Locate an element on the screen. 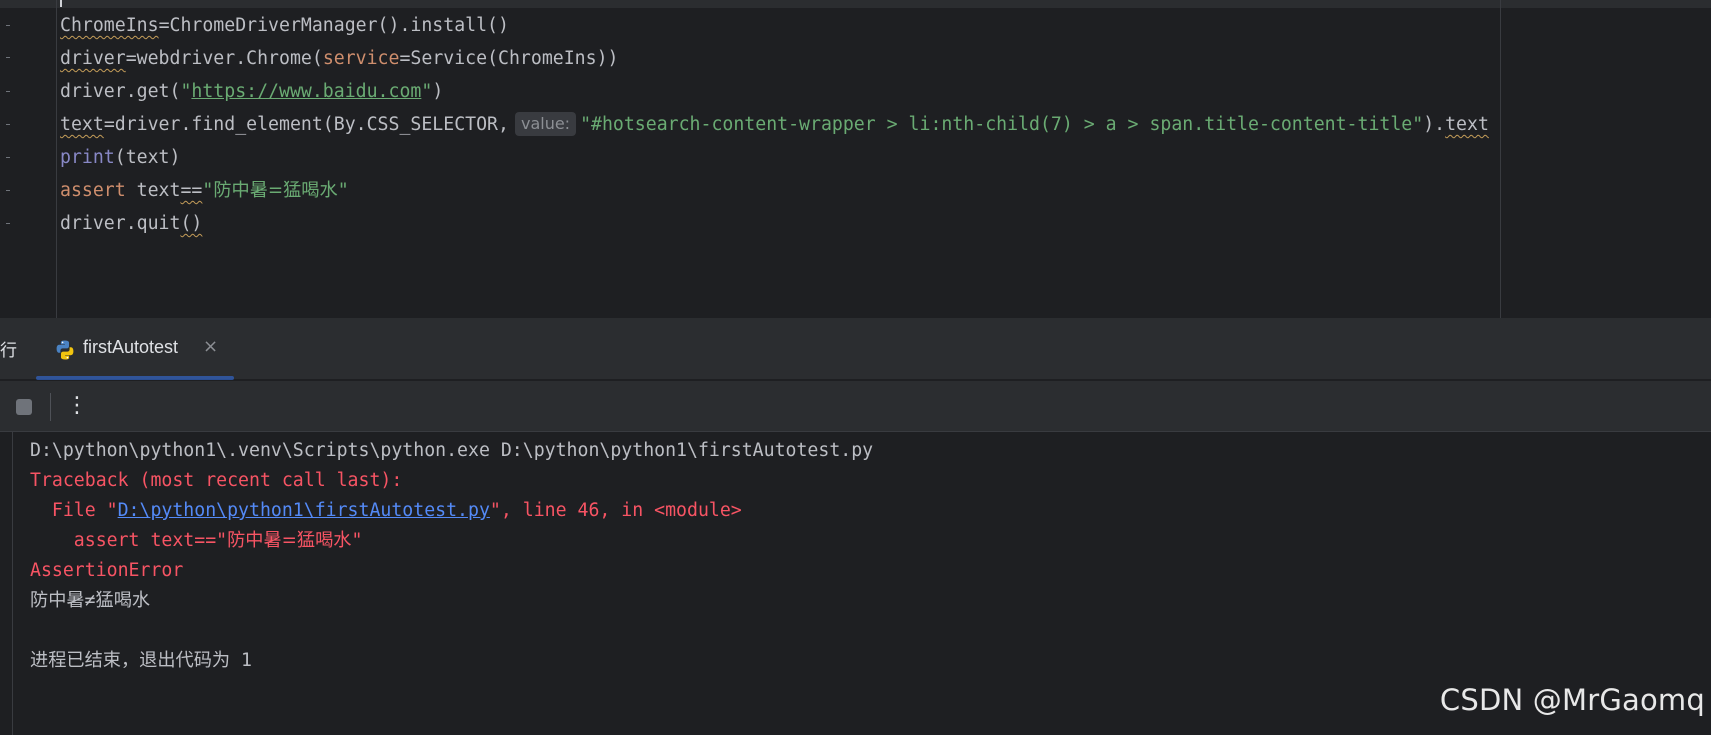 This screenshot has height=735, width=1711. code-line-5: print(text) is located at coordinates (120, 158).